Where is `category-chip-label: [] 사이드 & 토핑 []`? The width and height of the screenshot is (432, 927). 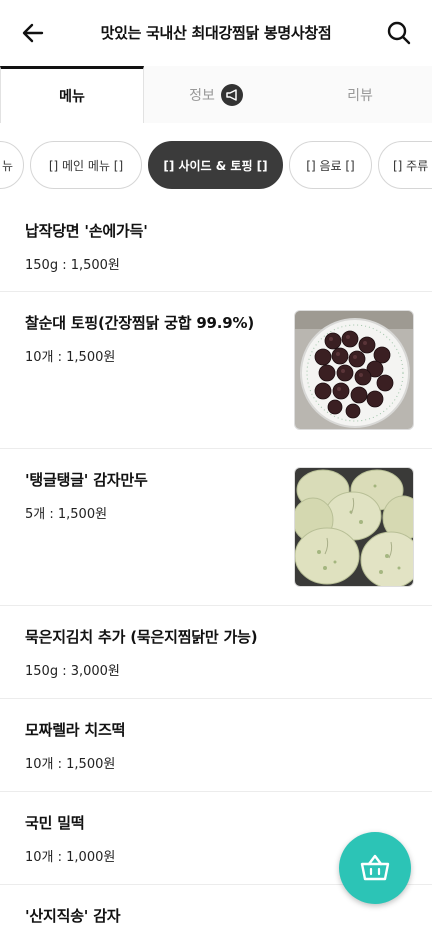 category-chip-label: [] 사이드 & 토핑 [] is located at coordinates (215, 165).